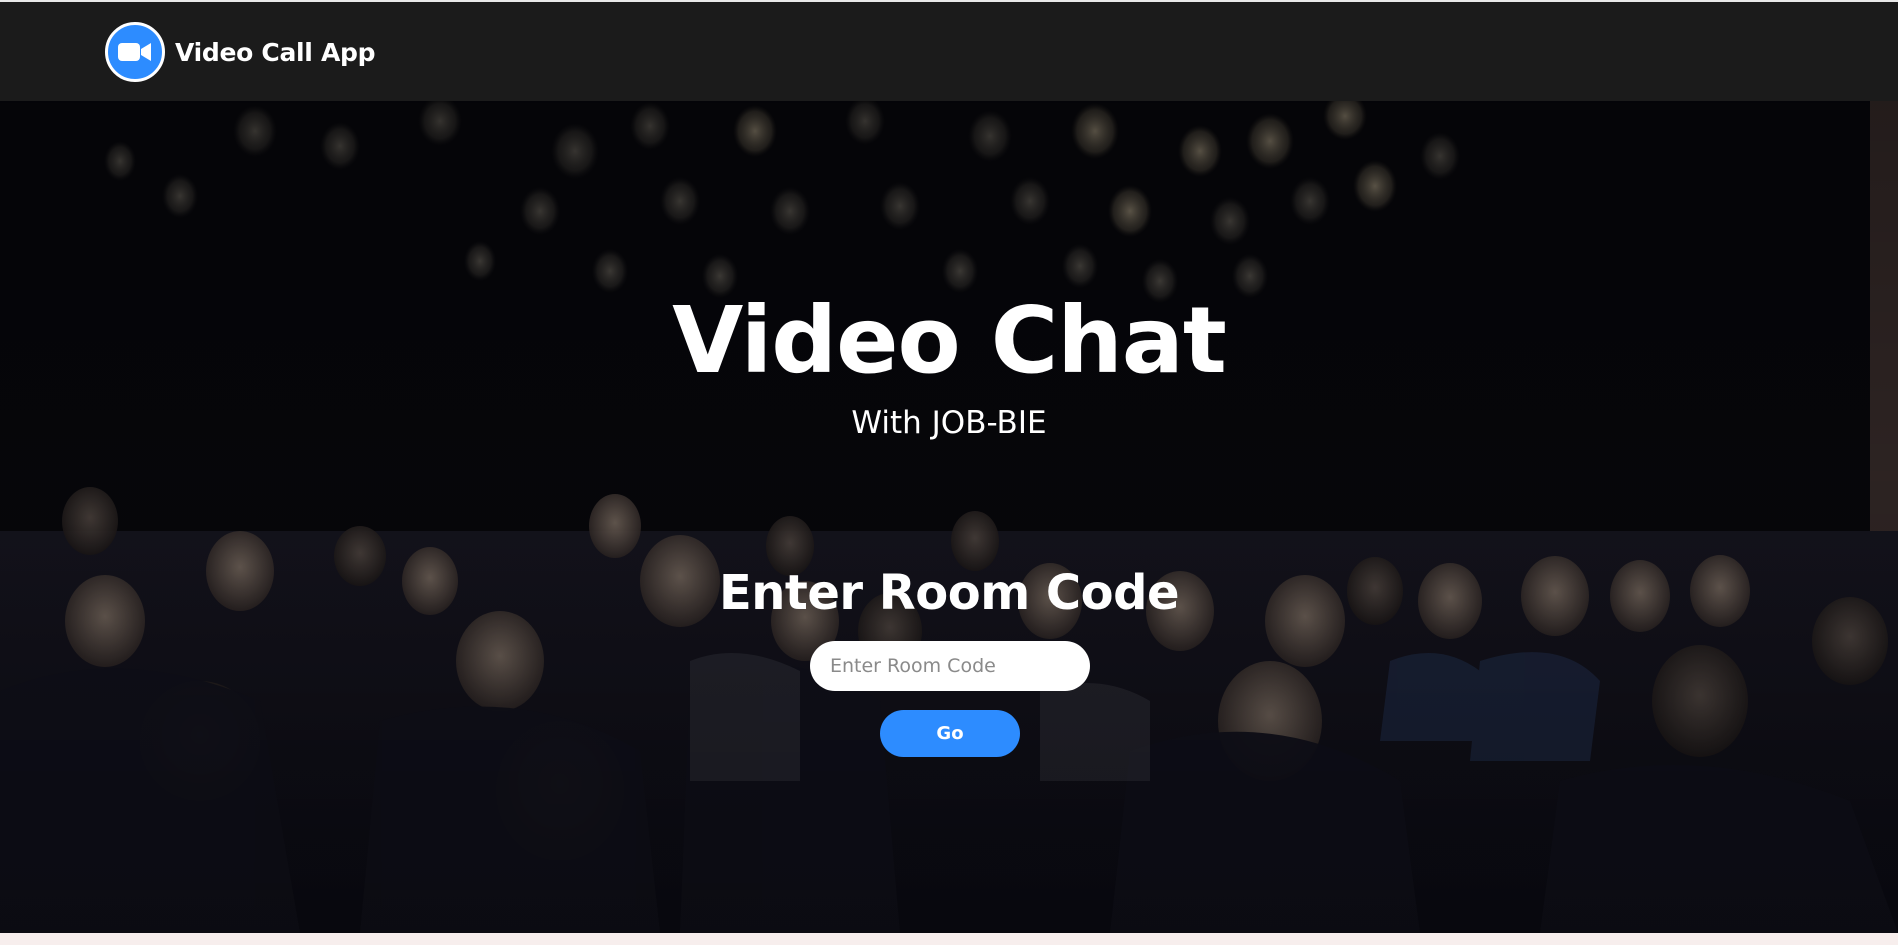  Describe the element at coordinates (949, 939) in the screenshot. I see `page-footer-strip` at that location.